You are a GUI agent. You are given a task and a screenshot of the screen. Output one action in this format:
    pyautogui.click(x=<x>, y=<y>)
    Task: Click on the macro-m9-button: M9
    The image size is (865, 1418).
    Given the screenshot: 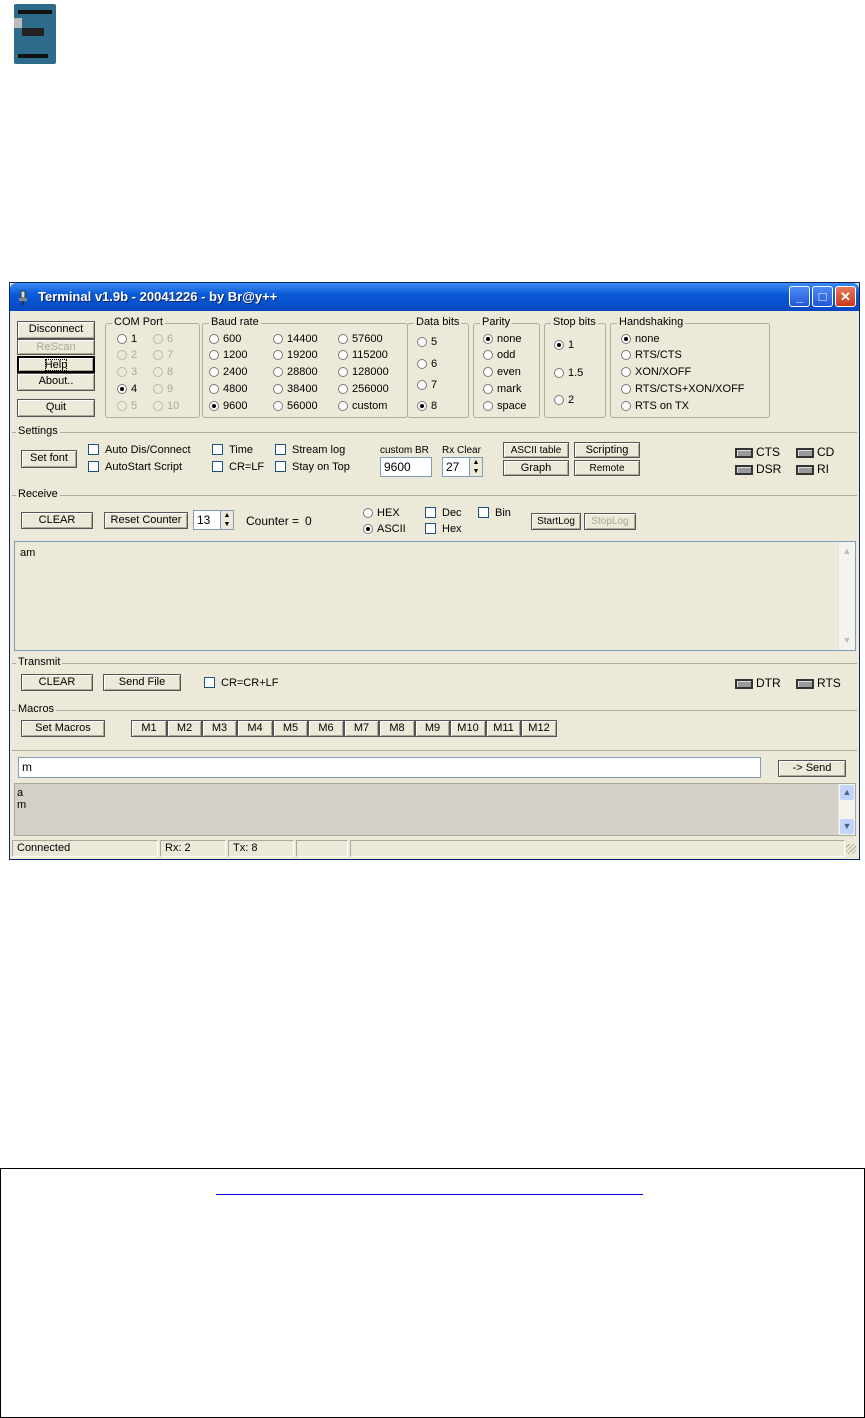 What is the action you would take?
    pyautogui.click(x=432, y=728)
    